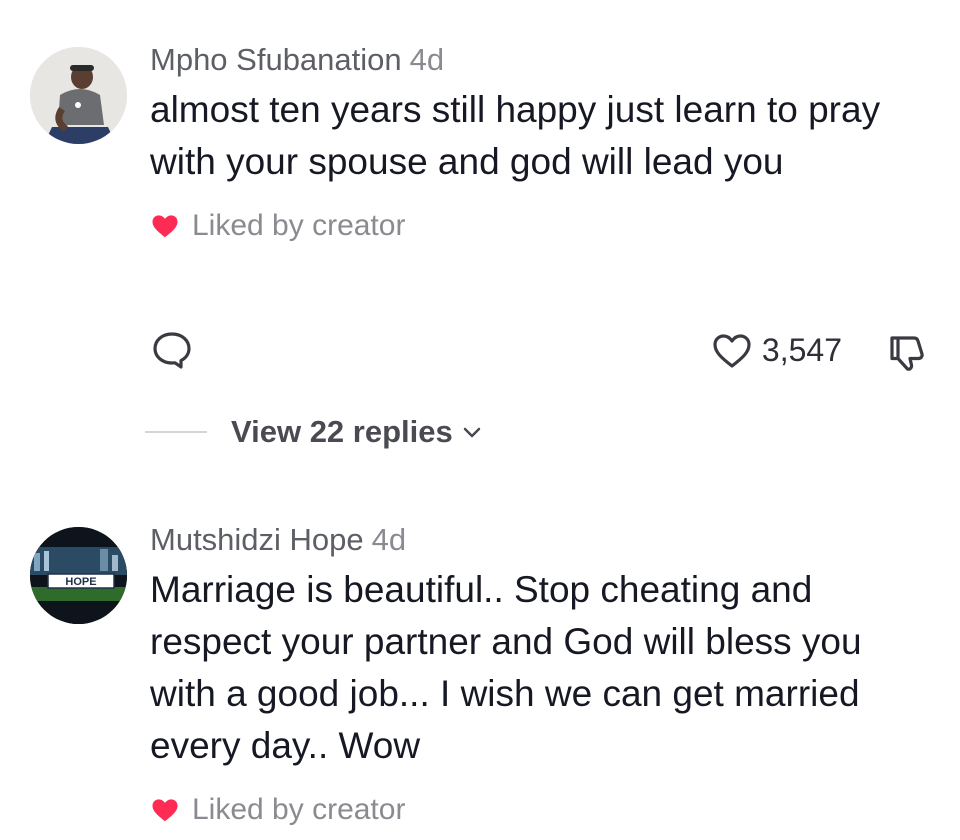 This screenshot has width=960, height=840. What do you see at coordinates (907, 352) in the screenshot?
I see `dislike-icon` at bounding box center [907, 352].